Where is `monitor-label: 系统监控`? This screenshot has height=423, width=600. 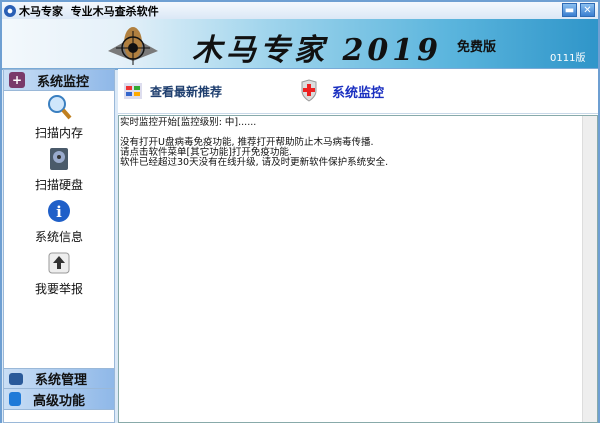 monitor-label: 系统监控 is located at coordinates (358, 93).